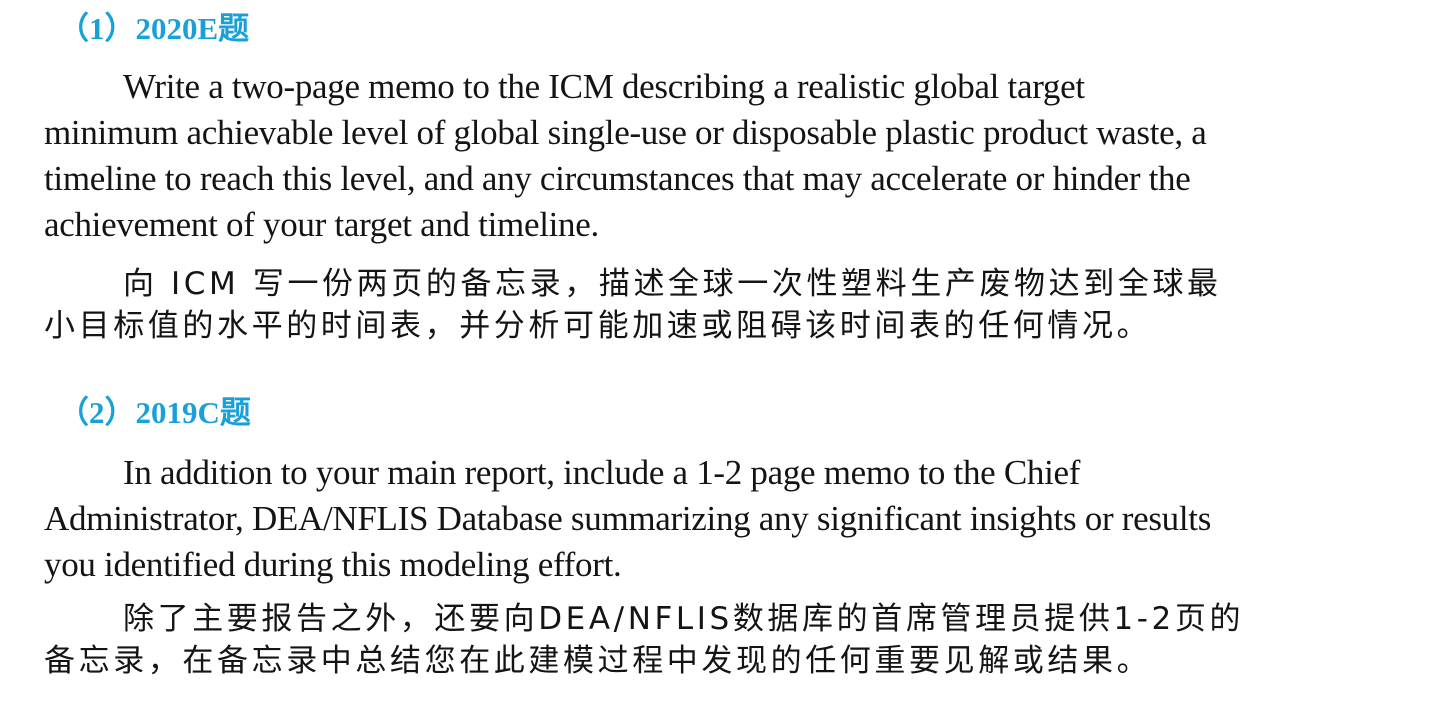  I want to click on section-2-chinese-line: 除了主要报告之外，还要向DEA/NFLIS数据库的首席管理员提供1-2页的, so click(684, 619).